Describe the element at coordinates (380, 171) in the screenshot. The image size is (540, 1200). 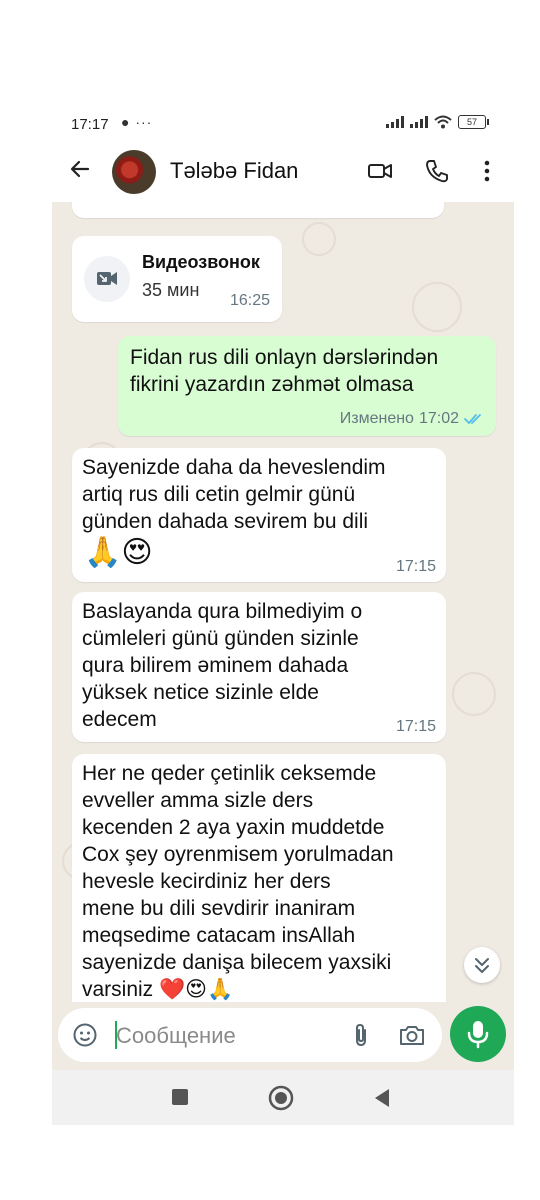
I see `video-call-icon` at that location.